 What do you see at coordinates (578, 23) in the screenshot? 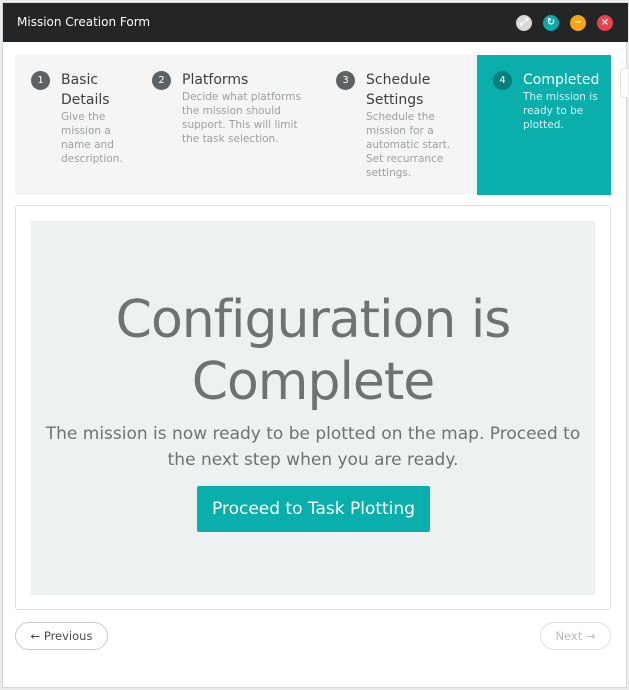
I see `minimize-icon: −` at bounding box center [578, 23].